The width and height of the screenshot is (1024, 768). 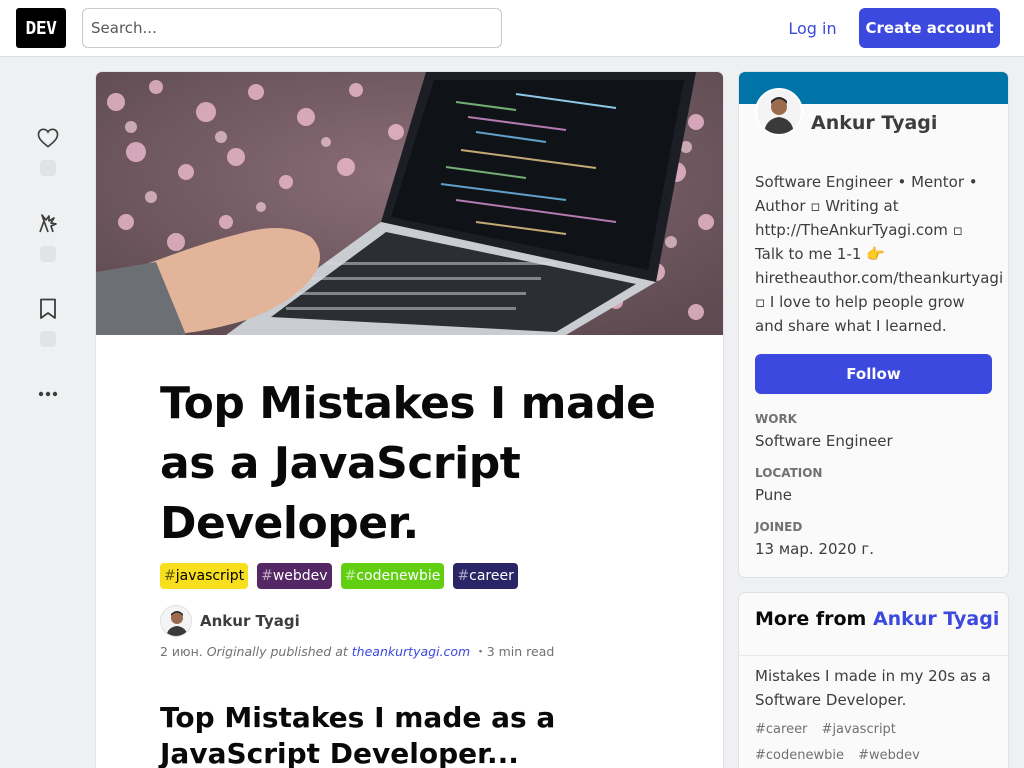 I want to click on save-count, so click(x=48, y=339).